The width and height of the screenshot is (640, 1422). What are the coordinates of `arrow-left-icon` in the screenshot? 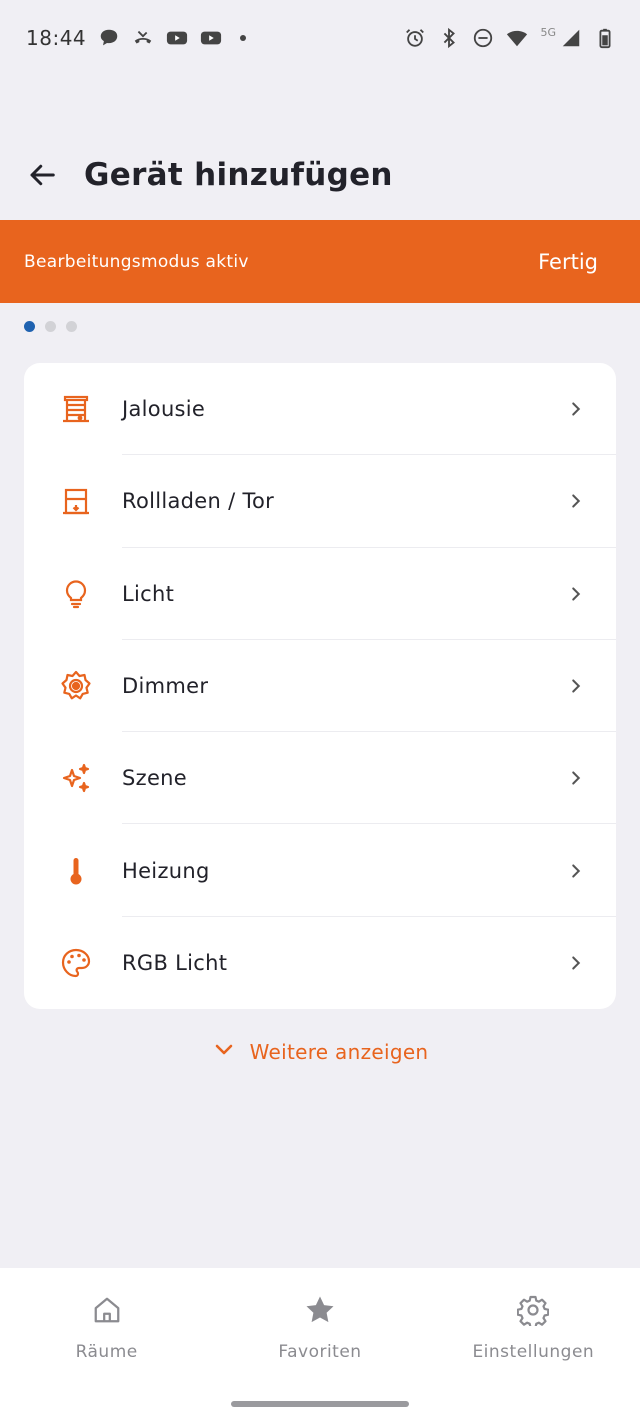 It's located at (42, 175).